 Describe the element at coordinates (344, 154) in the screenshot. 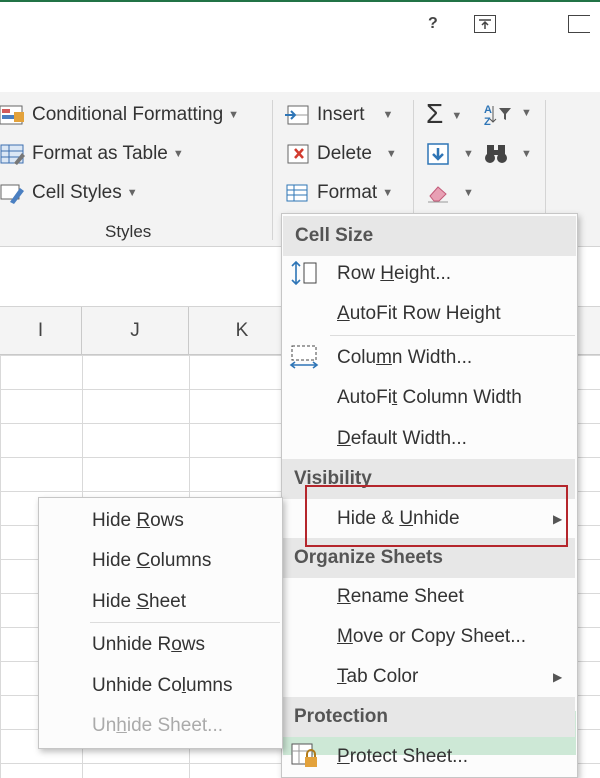

I see `delete-label: Delete` at that location.